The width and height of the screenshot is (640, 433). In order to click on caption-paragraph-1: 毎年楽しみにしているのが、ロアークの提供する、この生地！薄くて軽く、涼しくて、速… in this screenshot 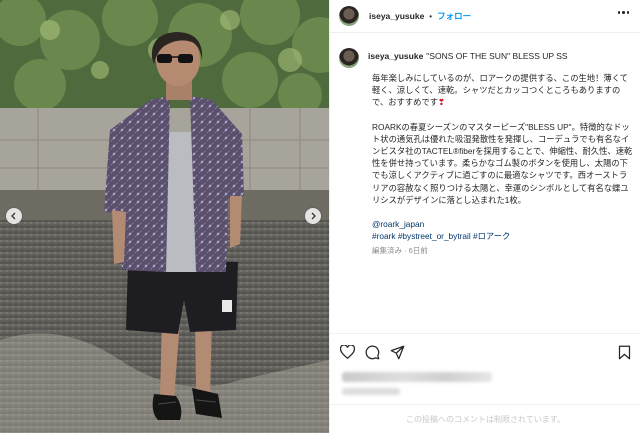, I will do `click(503, 90)`.